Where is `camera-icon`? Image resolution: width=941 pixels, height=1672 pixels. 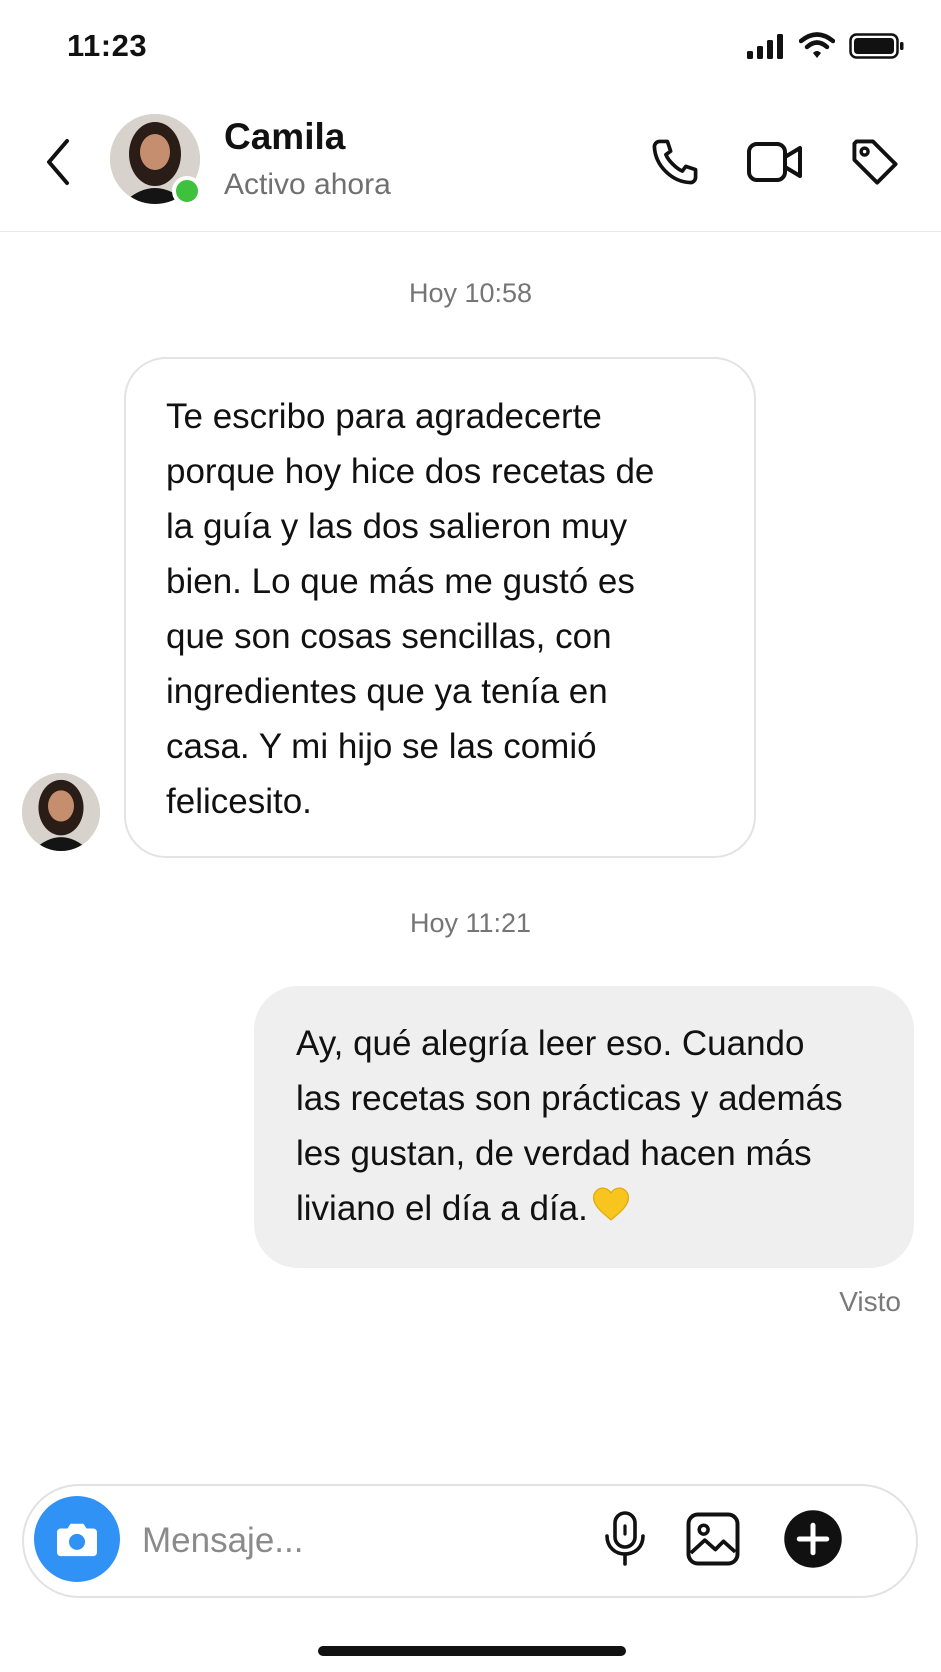 camera-icon is located at coordinates (77, 1540).